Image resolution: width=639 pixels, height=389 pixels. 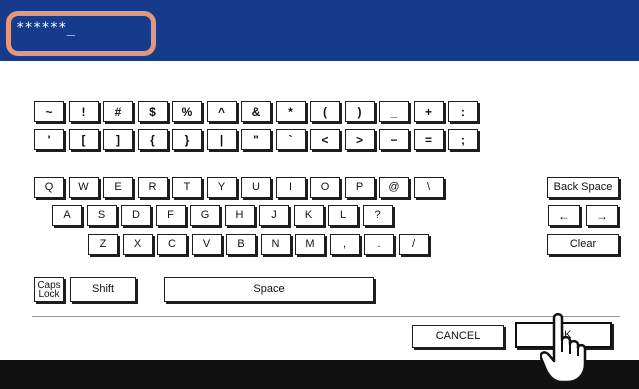 What do you see at coordinates (326, 316) in the screenshot?
I see `divider` at bounding box center [326, 316].